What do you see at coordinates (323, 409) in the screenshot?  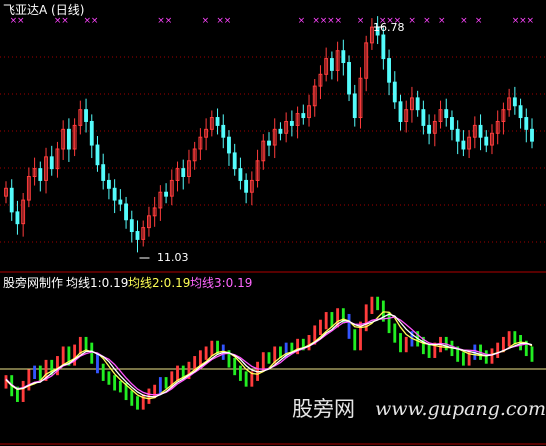 I see `watermark-text: 股旁网` at bounding box center [323, 409].